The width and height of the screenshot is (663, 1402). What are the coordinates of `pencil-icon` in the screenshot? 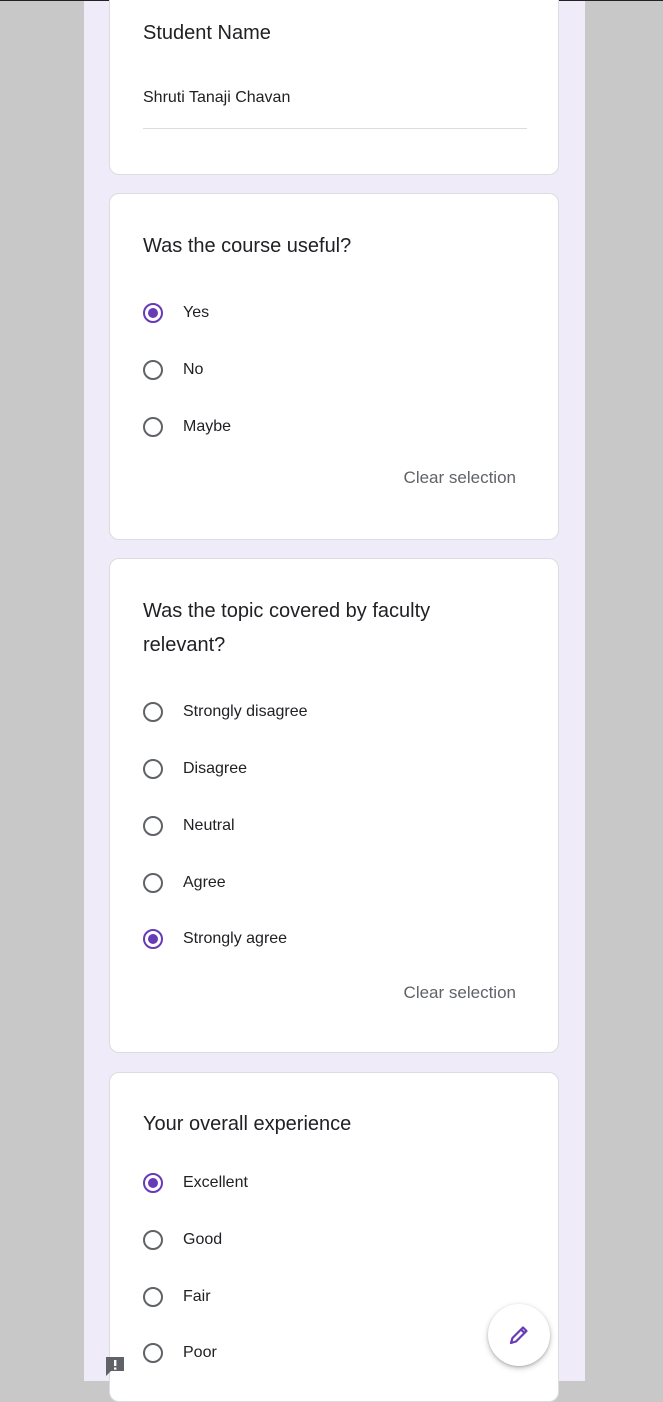 It's located at (518, 1335).